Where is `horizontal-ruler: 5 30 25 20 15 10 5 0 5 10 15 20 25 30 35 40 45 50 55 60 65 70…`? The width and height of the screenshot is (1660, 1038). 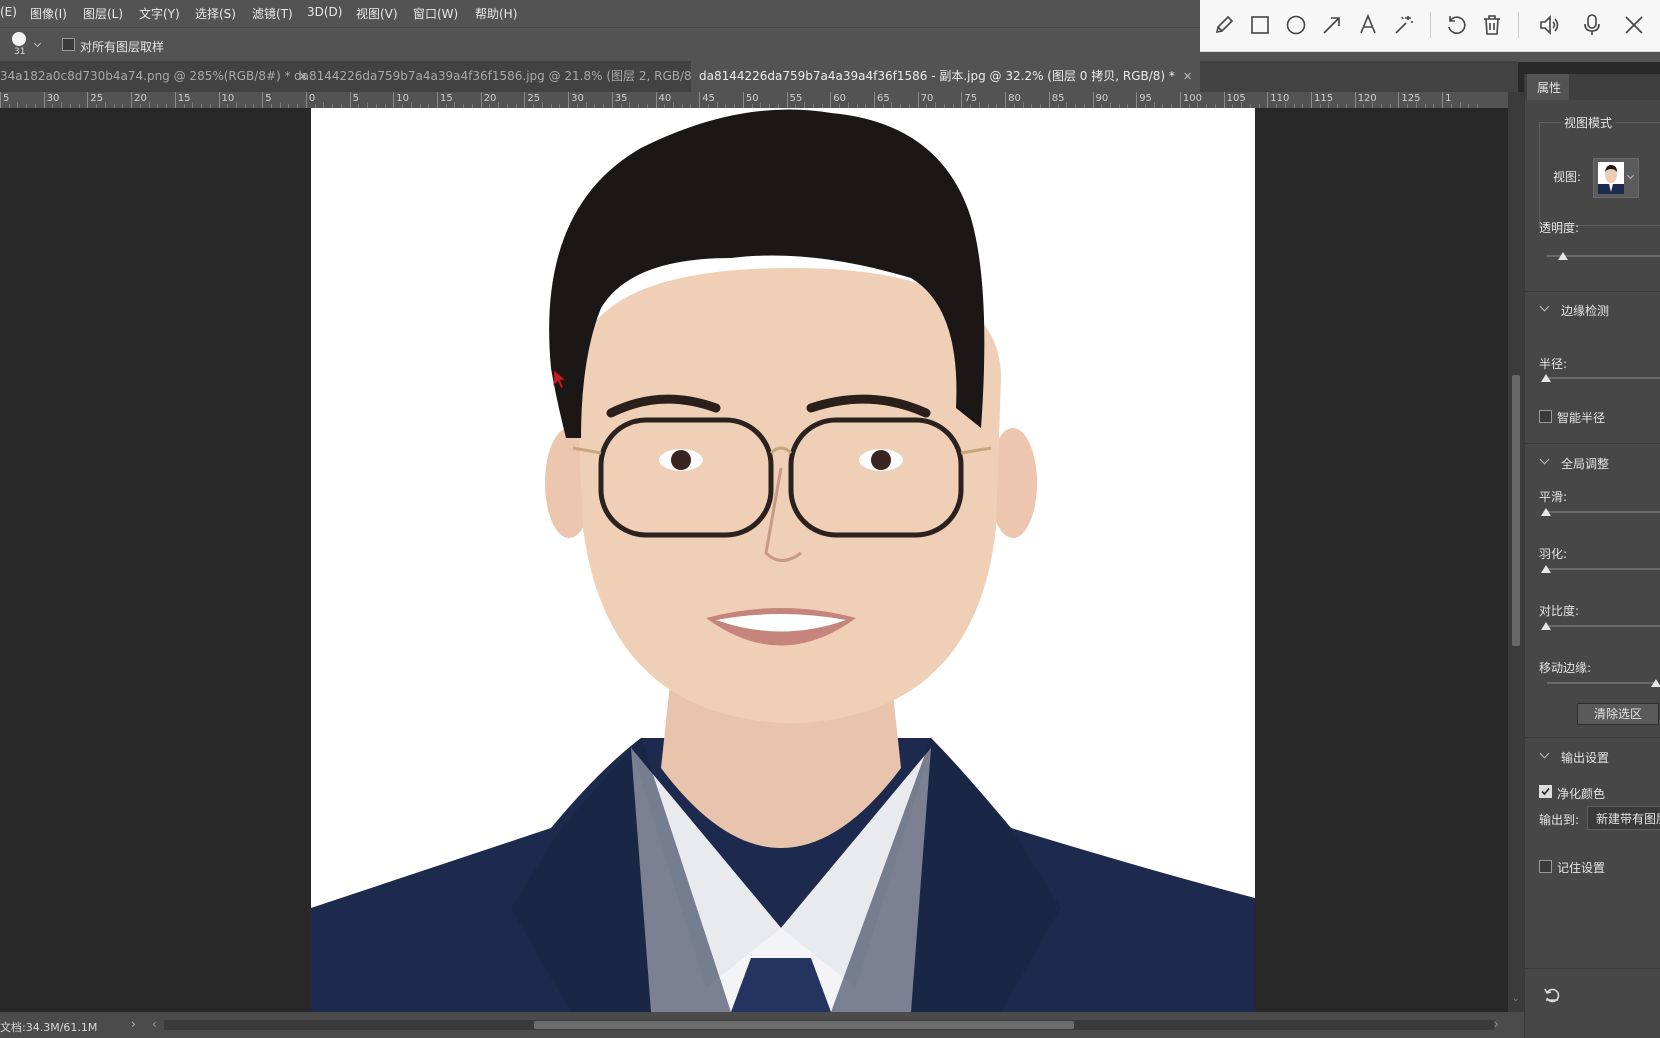
horizontal-ruler: 5 30 25 20 15 10 5 0 5 10 15 20 25 30 35 40 45 50 55 60 65 70… is located at coordinates (755, 100).